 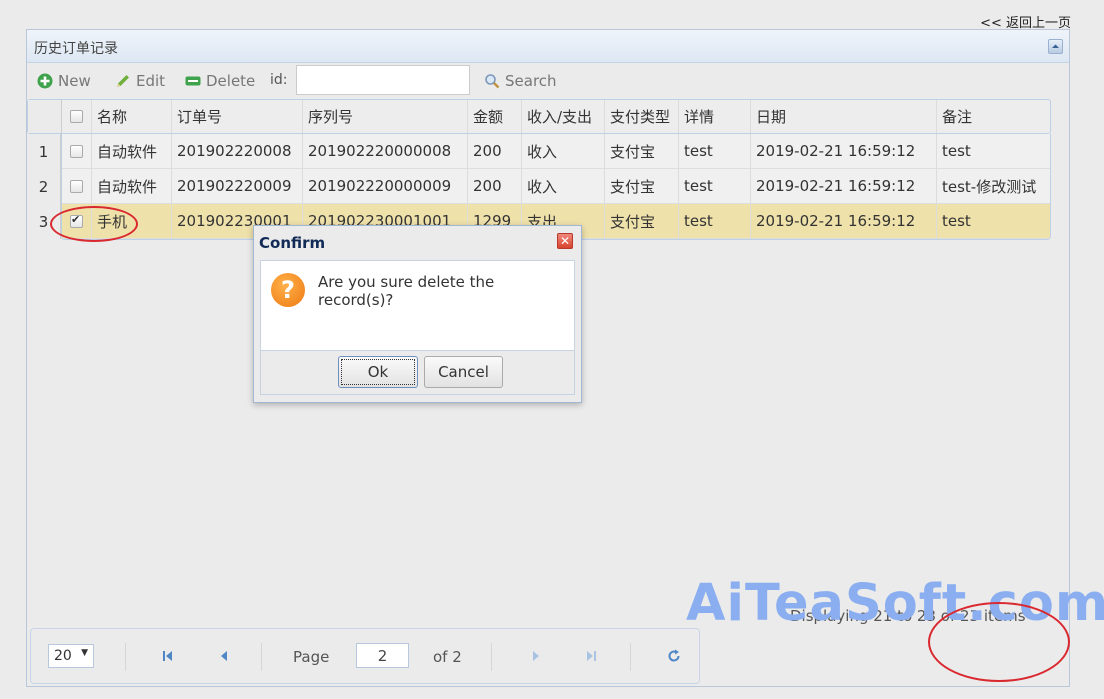 I want to click on next-page-icon, so click(x=536, y=656).